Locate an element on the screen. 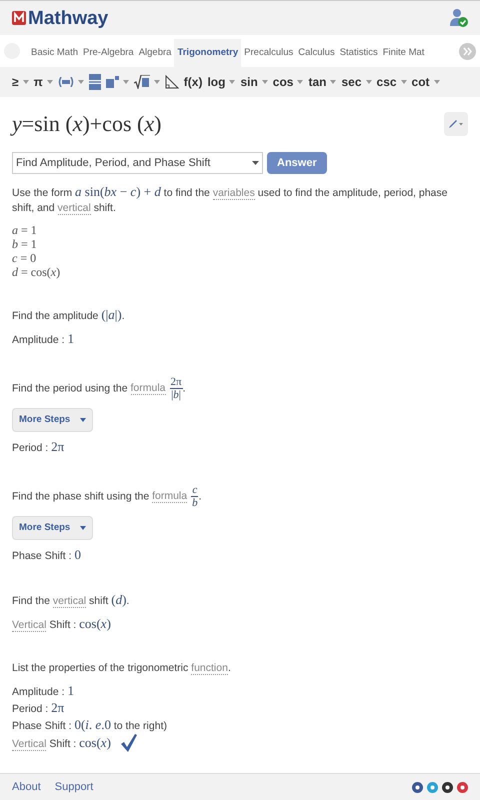 The width and height of the screenshot is (480, 800). step-text: Vertical Shift : cos(x) is located at coordinates (62, 624).